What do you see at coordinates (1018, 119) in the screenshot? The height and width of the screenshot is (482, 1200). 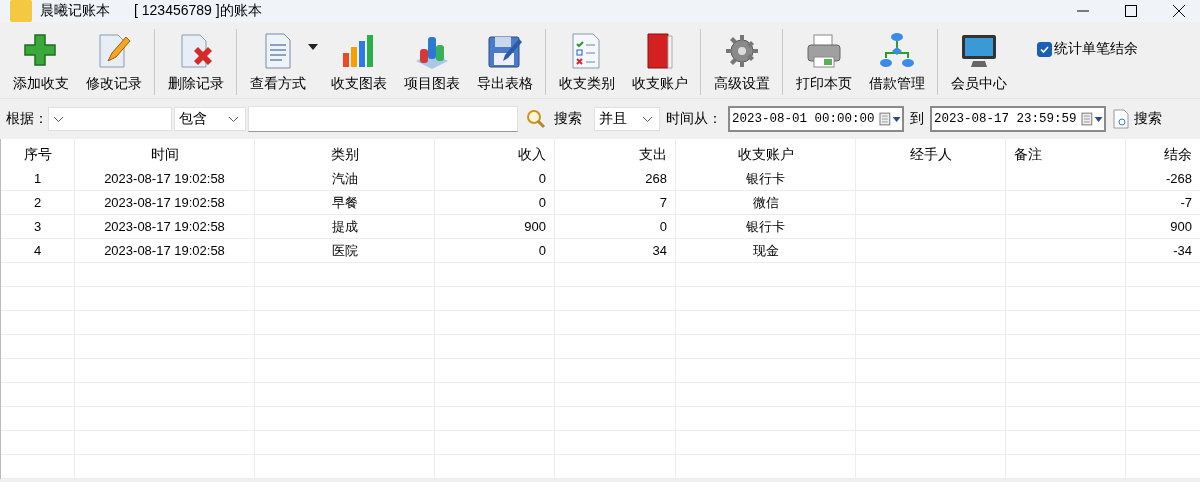 I see `date-time-field: 2023-08-17 23:59:59` at bounding box center [1018, 119].